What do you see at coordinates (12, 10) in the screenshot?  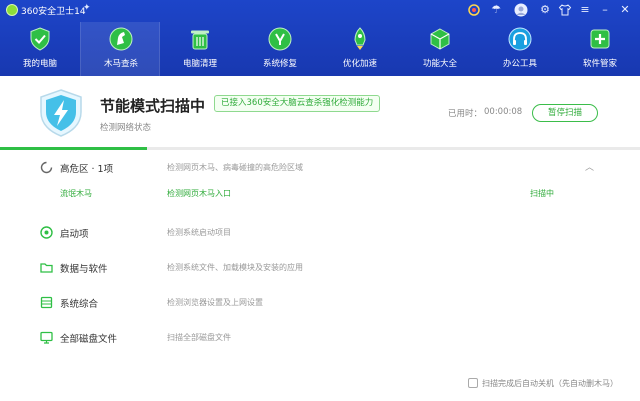 I see `app-logo-icon` at bounding box center [12, 10].